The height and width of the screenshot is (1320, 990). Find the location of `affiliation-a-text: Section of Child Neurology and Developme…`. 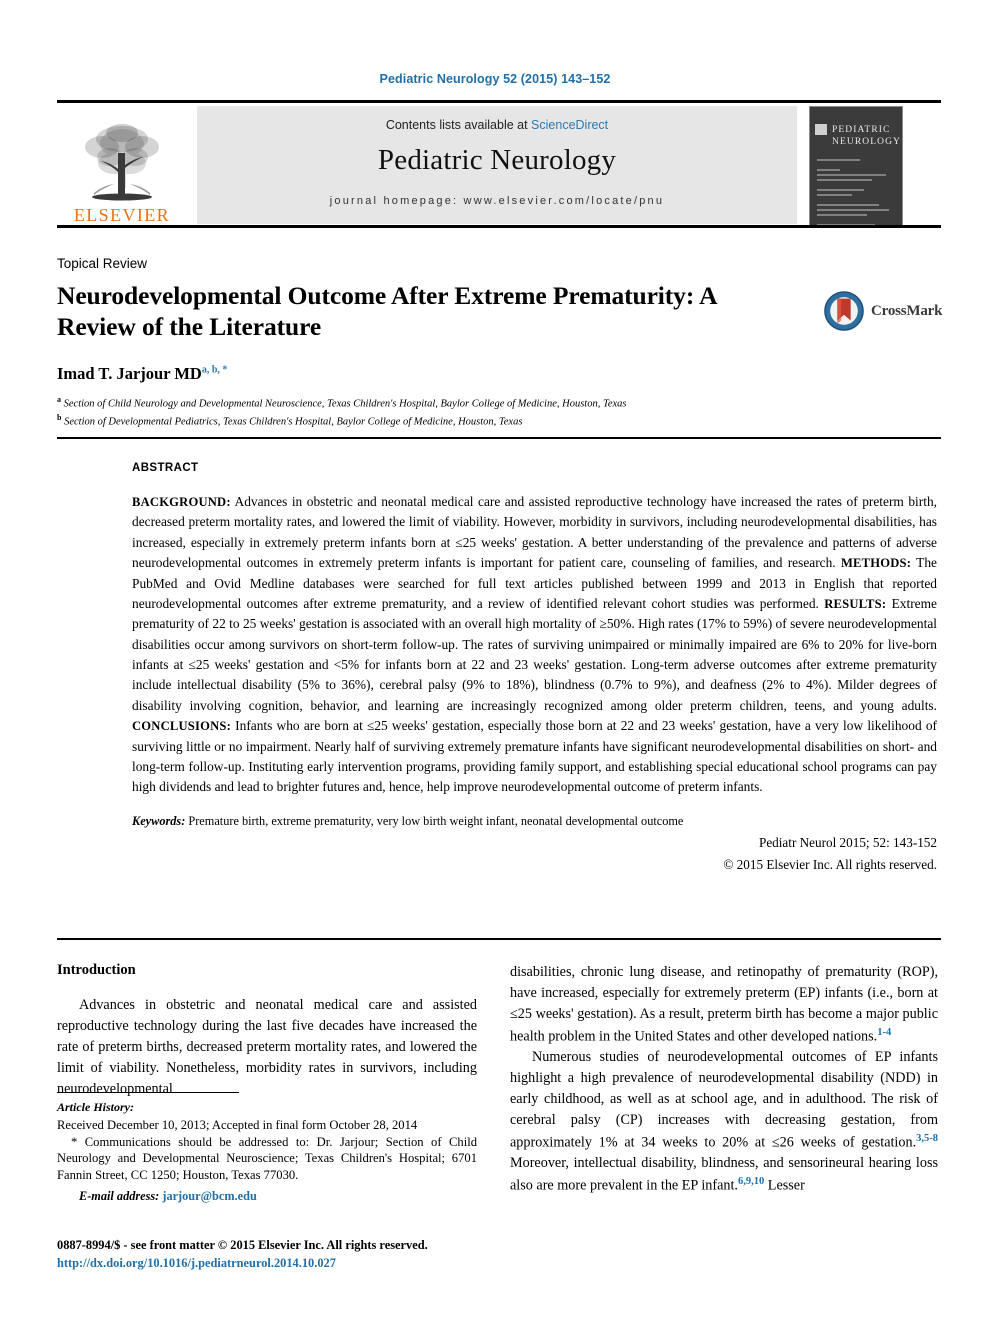

affiliation-a-text: Section of Child Neurology and Developme… is located at coordinates (345, 404).